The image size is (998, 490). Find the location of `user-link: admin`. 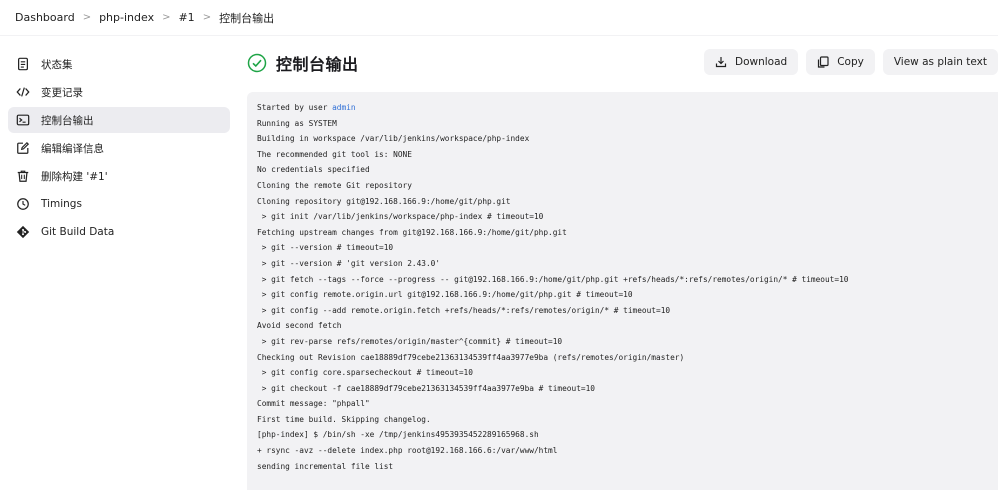

user-link: admin is located at coordinates (343, 107).